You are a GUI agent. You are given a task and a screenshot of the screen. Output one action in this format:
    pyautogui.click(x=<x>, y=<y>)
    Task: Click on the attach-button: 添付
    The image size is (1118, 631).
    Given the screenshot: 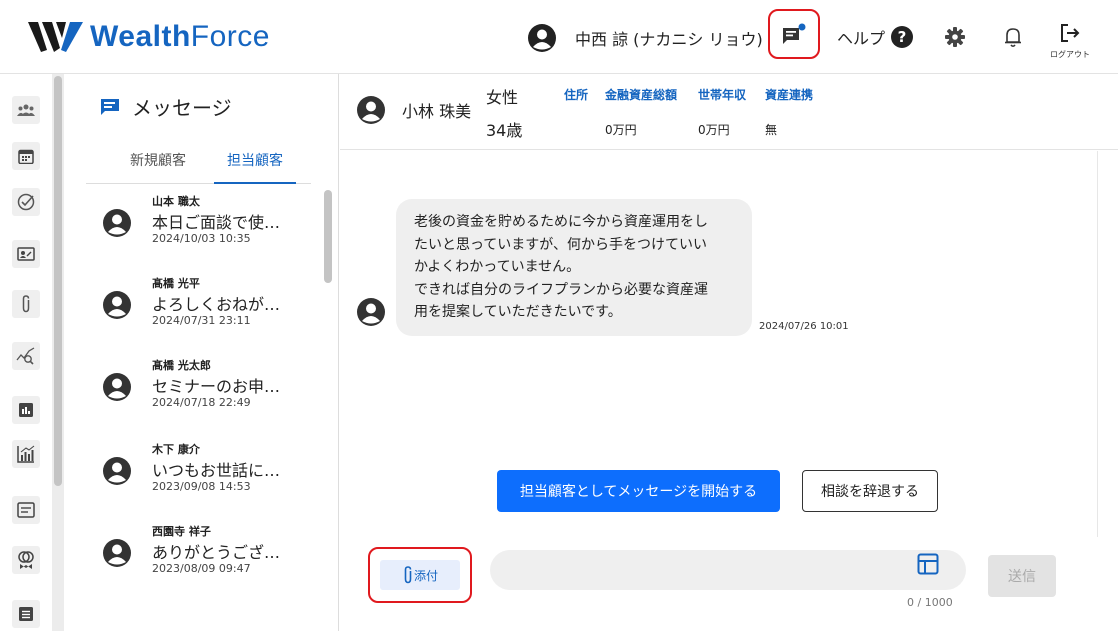 What is the action you would take?
    pyautogui.click(x=420, y=575)
    